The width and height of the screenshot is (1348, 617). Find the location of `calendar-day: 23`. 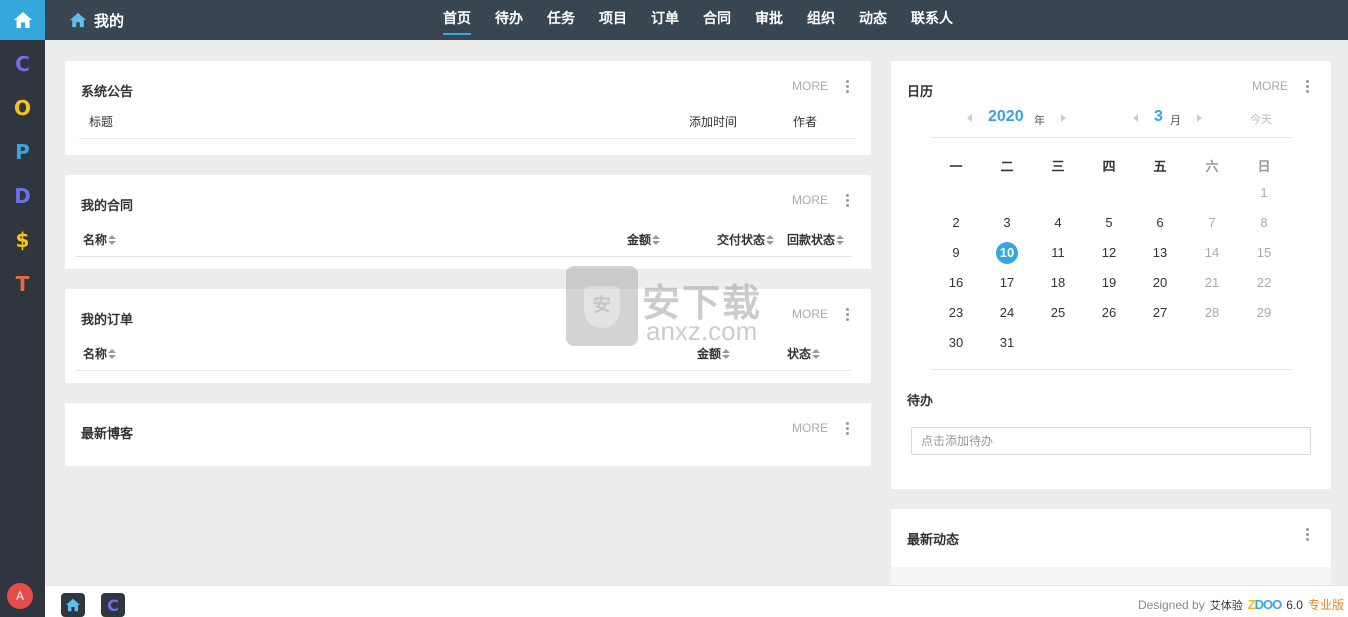

calendar-day: 23 is located at coordinates (956, 313).